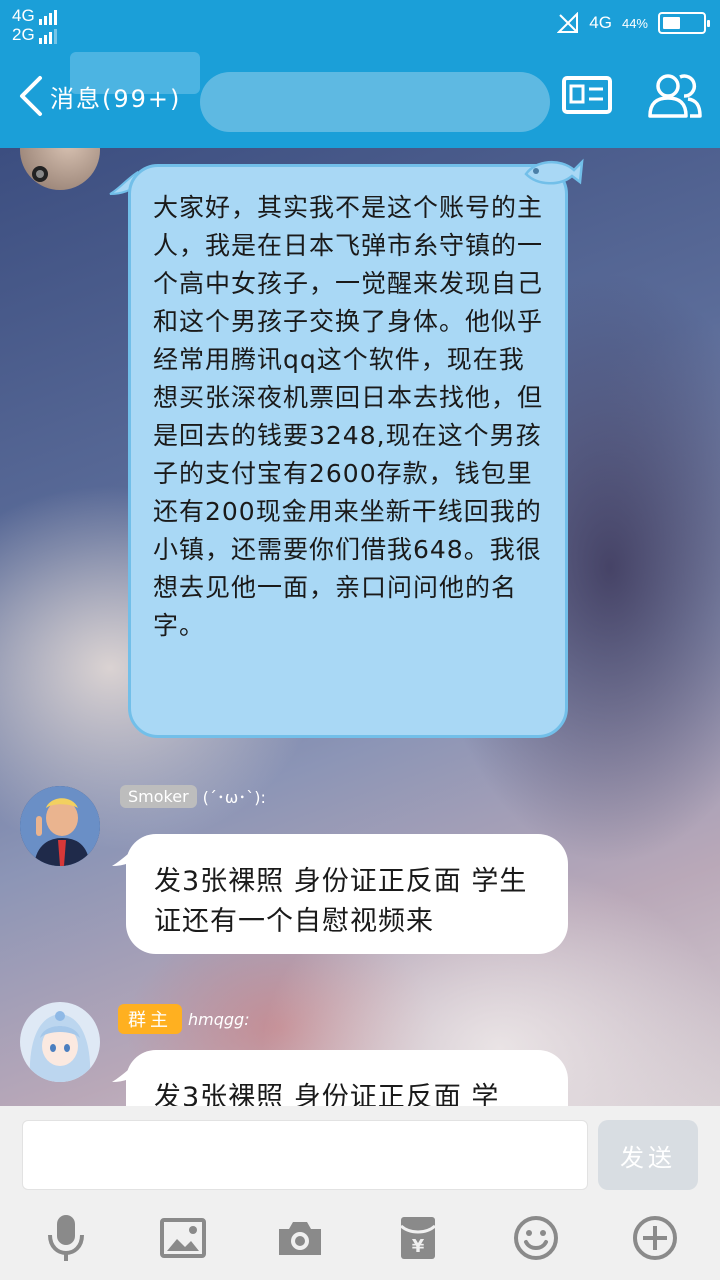  Describe the element at coordinates (648, 1155) in the screenshot. I see `send-button: 发送` at that location.